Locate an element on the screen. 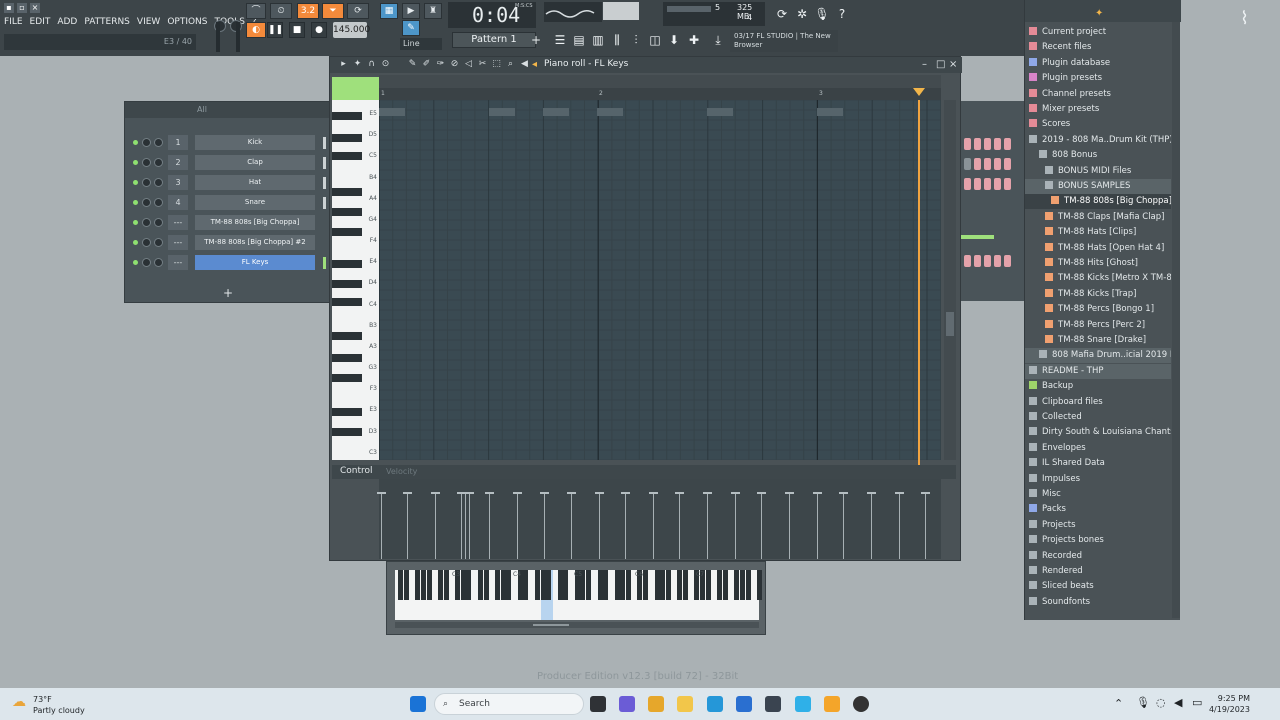 This screenshot has height=720, width=1280. audio-input-icon: 🎙 is located at coordinates (822, 14).